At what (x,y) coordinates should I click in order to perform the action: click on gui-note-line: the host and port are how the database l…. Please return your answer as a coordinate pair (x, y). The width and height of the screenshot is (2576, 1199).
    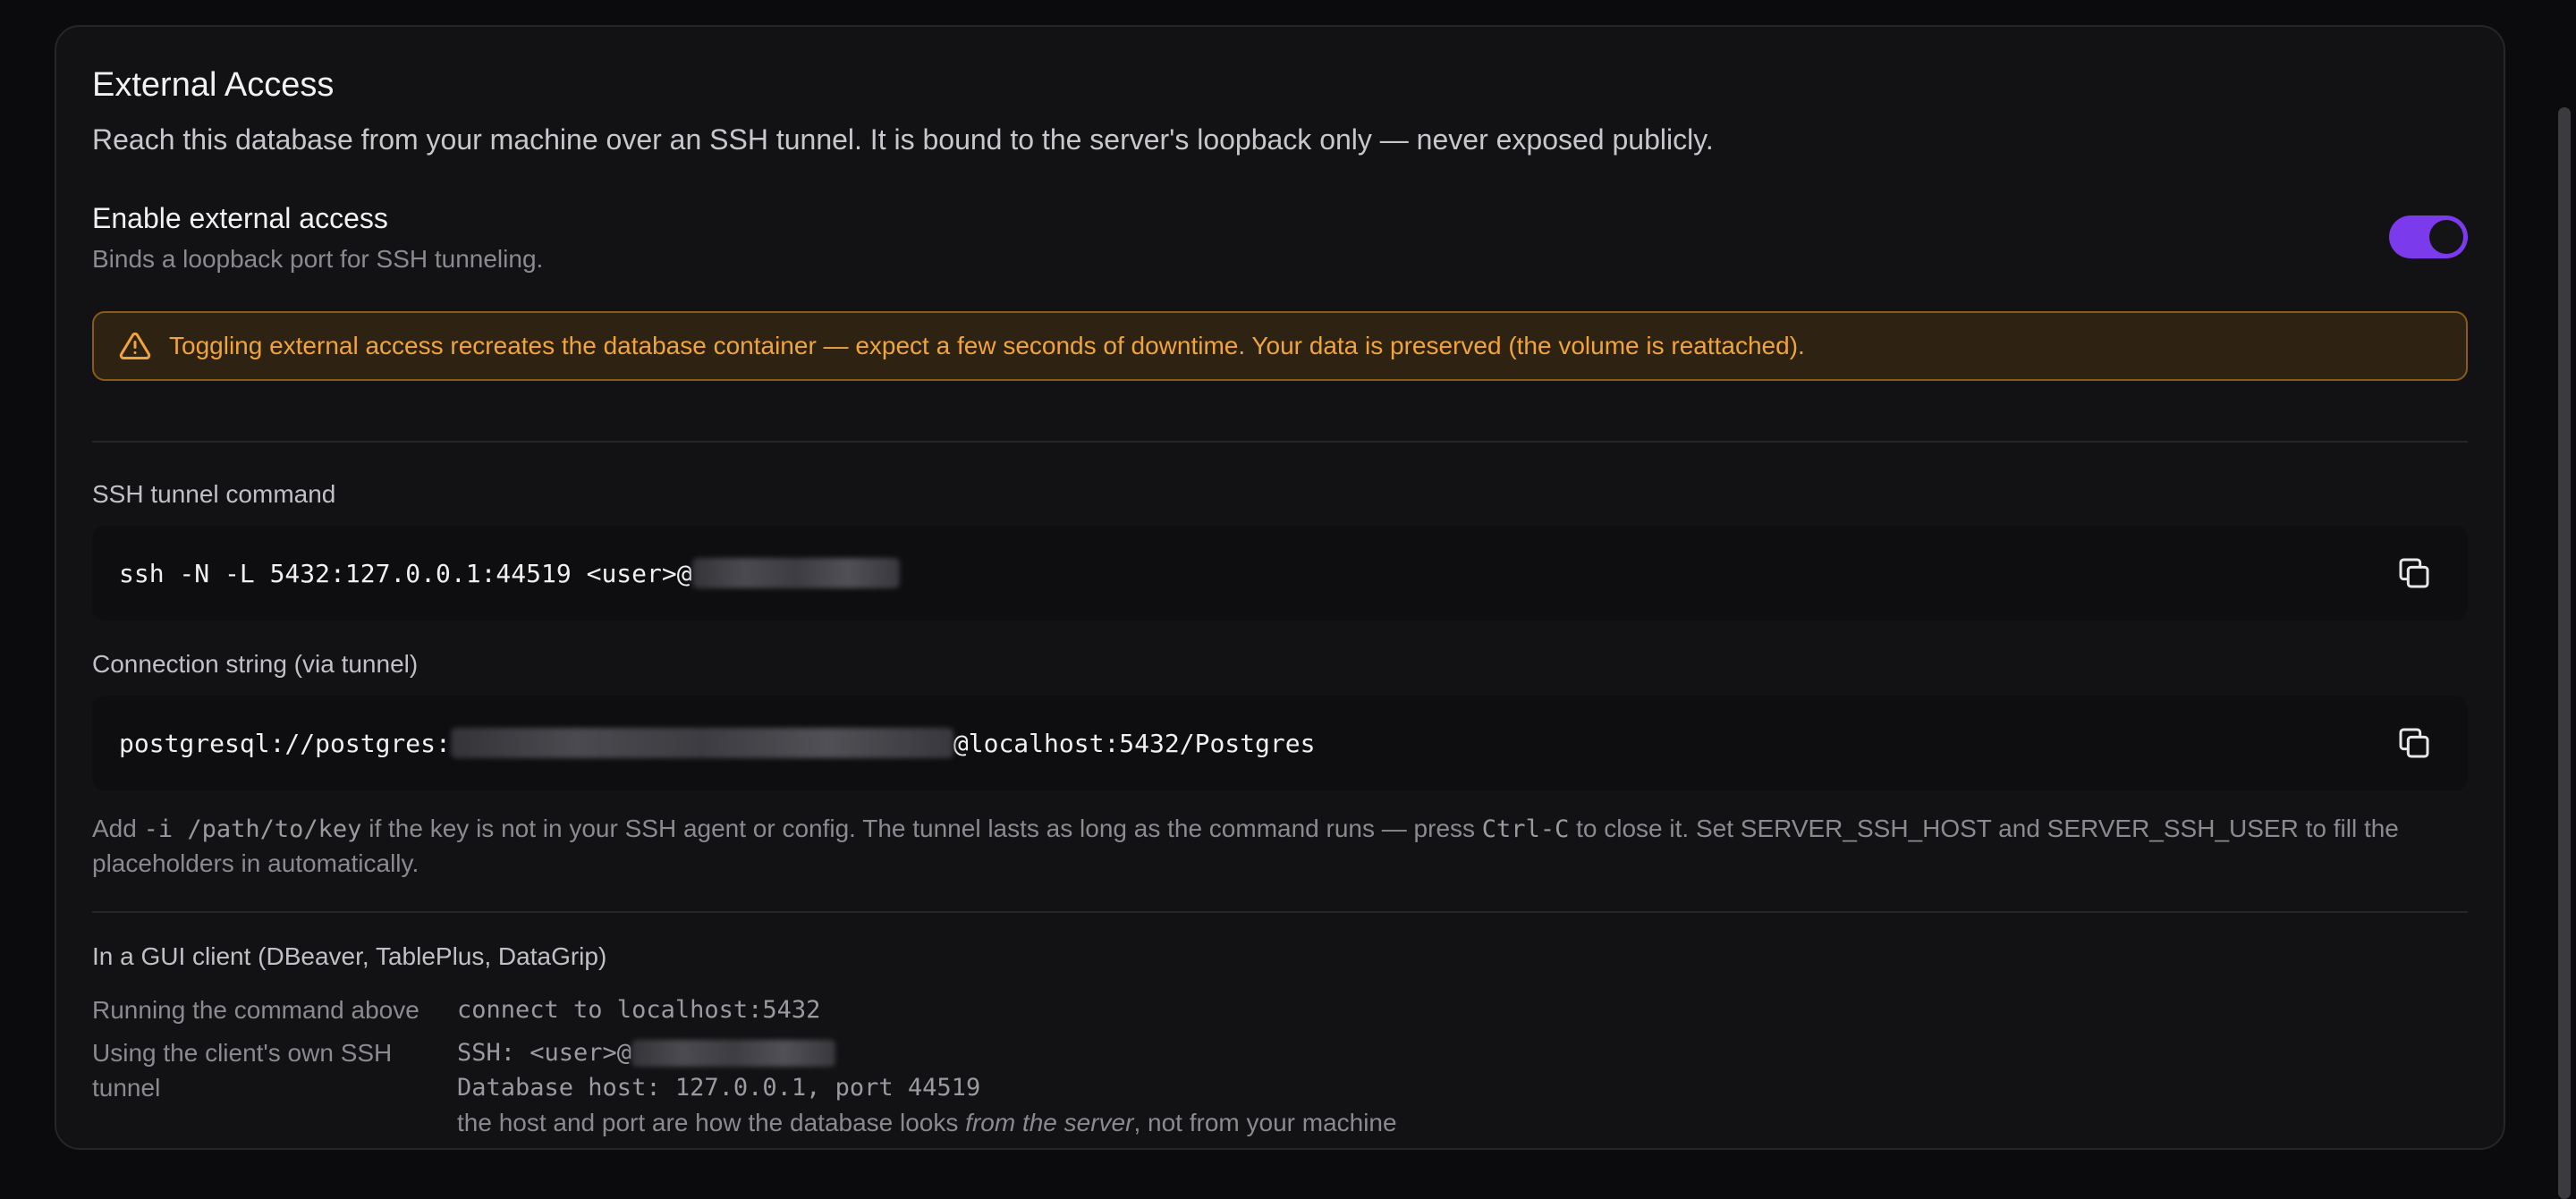
    Looking at the image, I should click on (927, 1122).